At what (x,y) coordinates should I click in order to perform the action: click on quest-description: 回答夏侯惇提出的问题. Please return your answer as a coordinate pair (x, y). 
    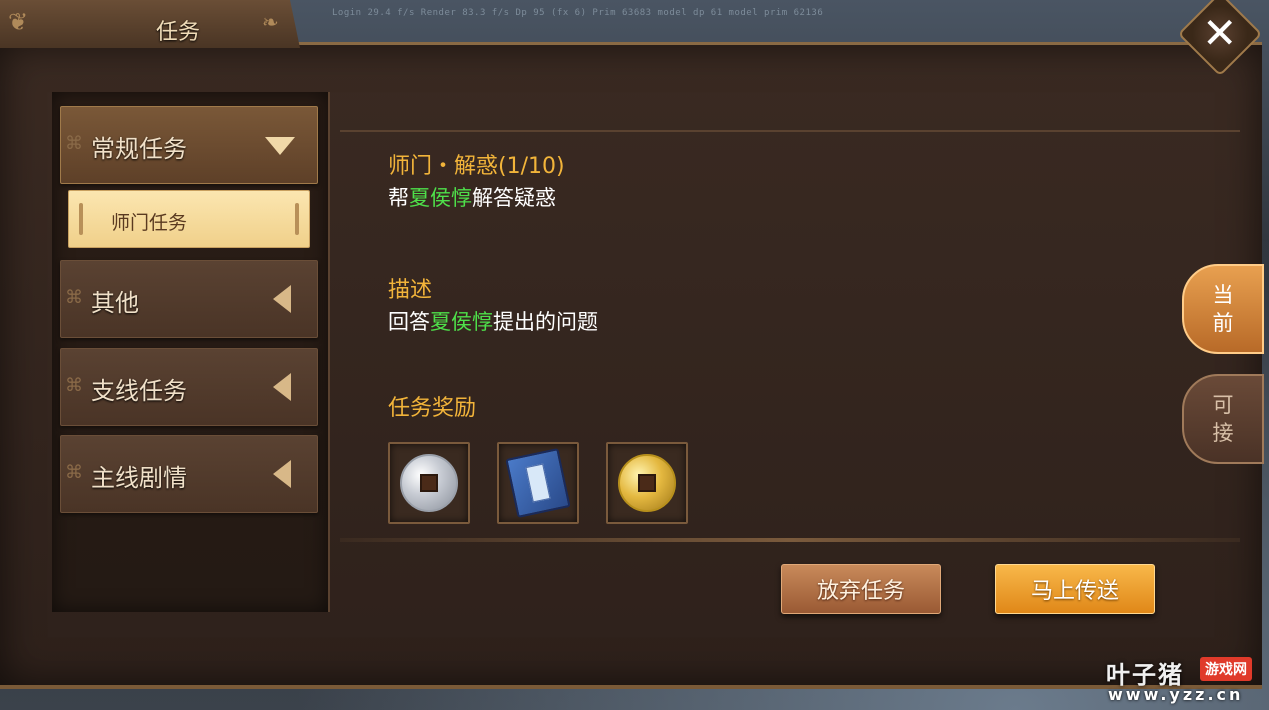
    Looking at the image, I should click on (768, 323).